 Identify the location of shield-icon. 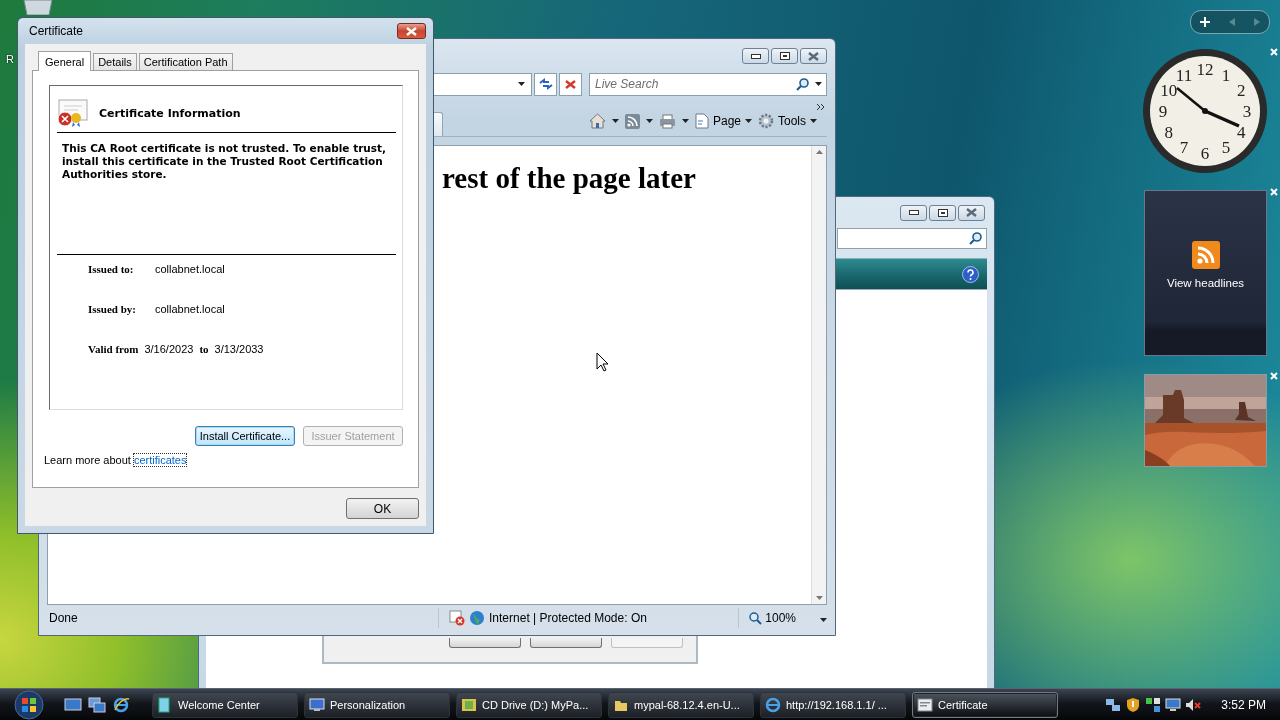
(1133, 705).